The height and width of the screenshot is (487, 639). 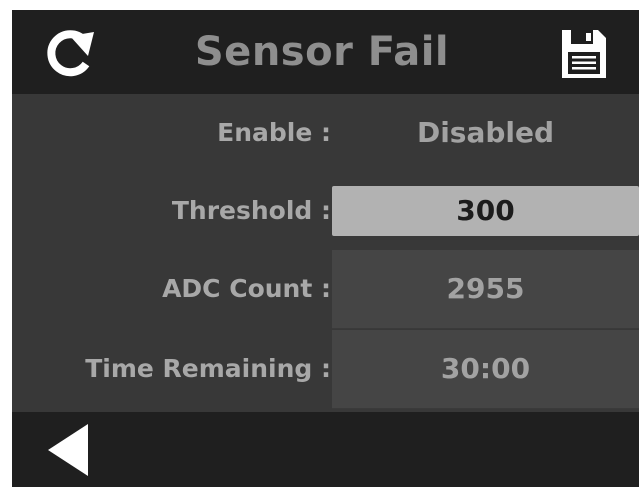 I want to click on threshold-input: 300, so click(x=485, y=211).